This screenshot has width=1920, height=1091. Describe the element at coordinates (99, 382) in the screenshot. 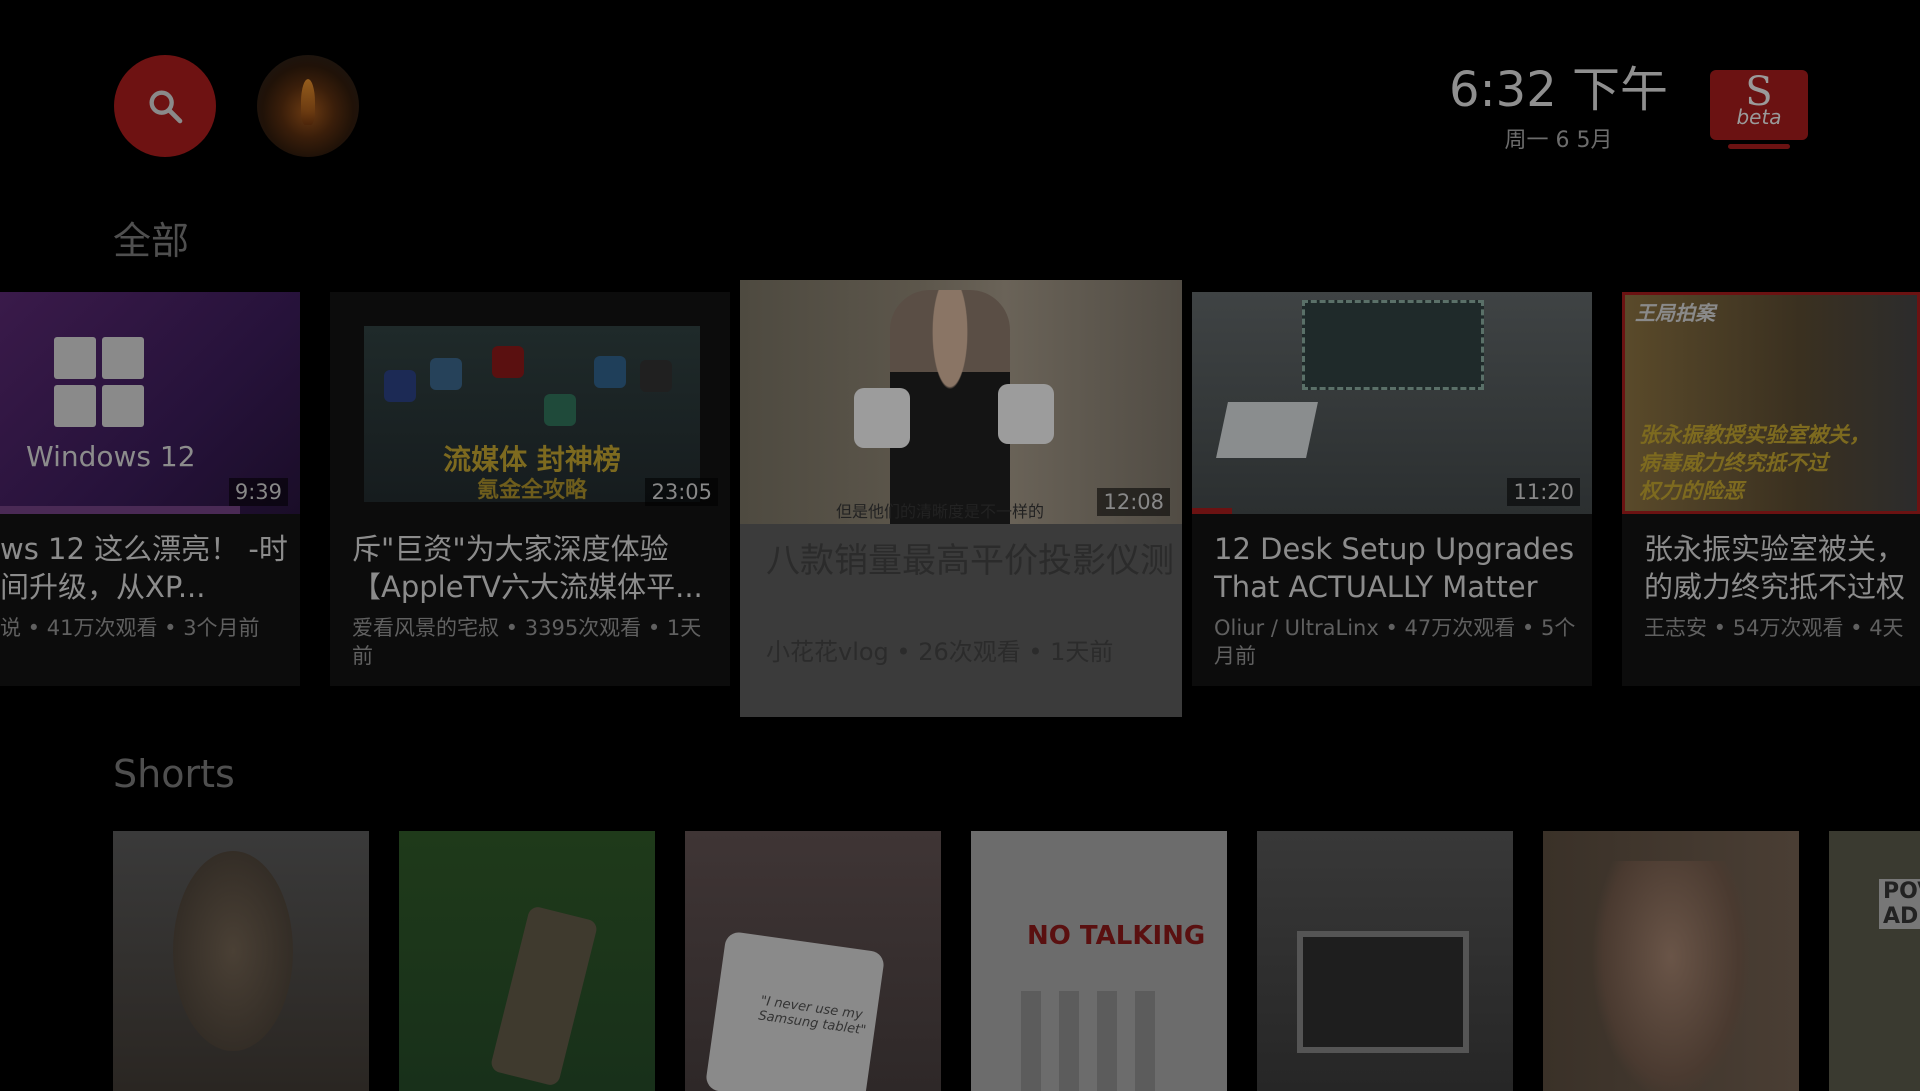

I see `windows-logo-icon` at that location.